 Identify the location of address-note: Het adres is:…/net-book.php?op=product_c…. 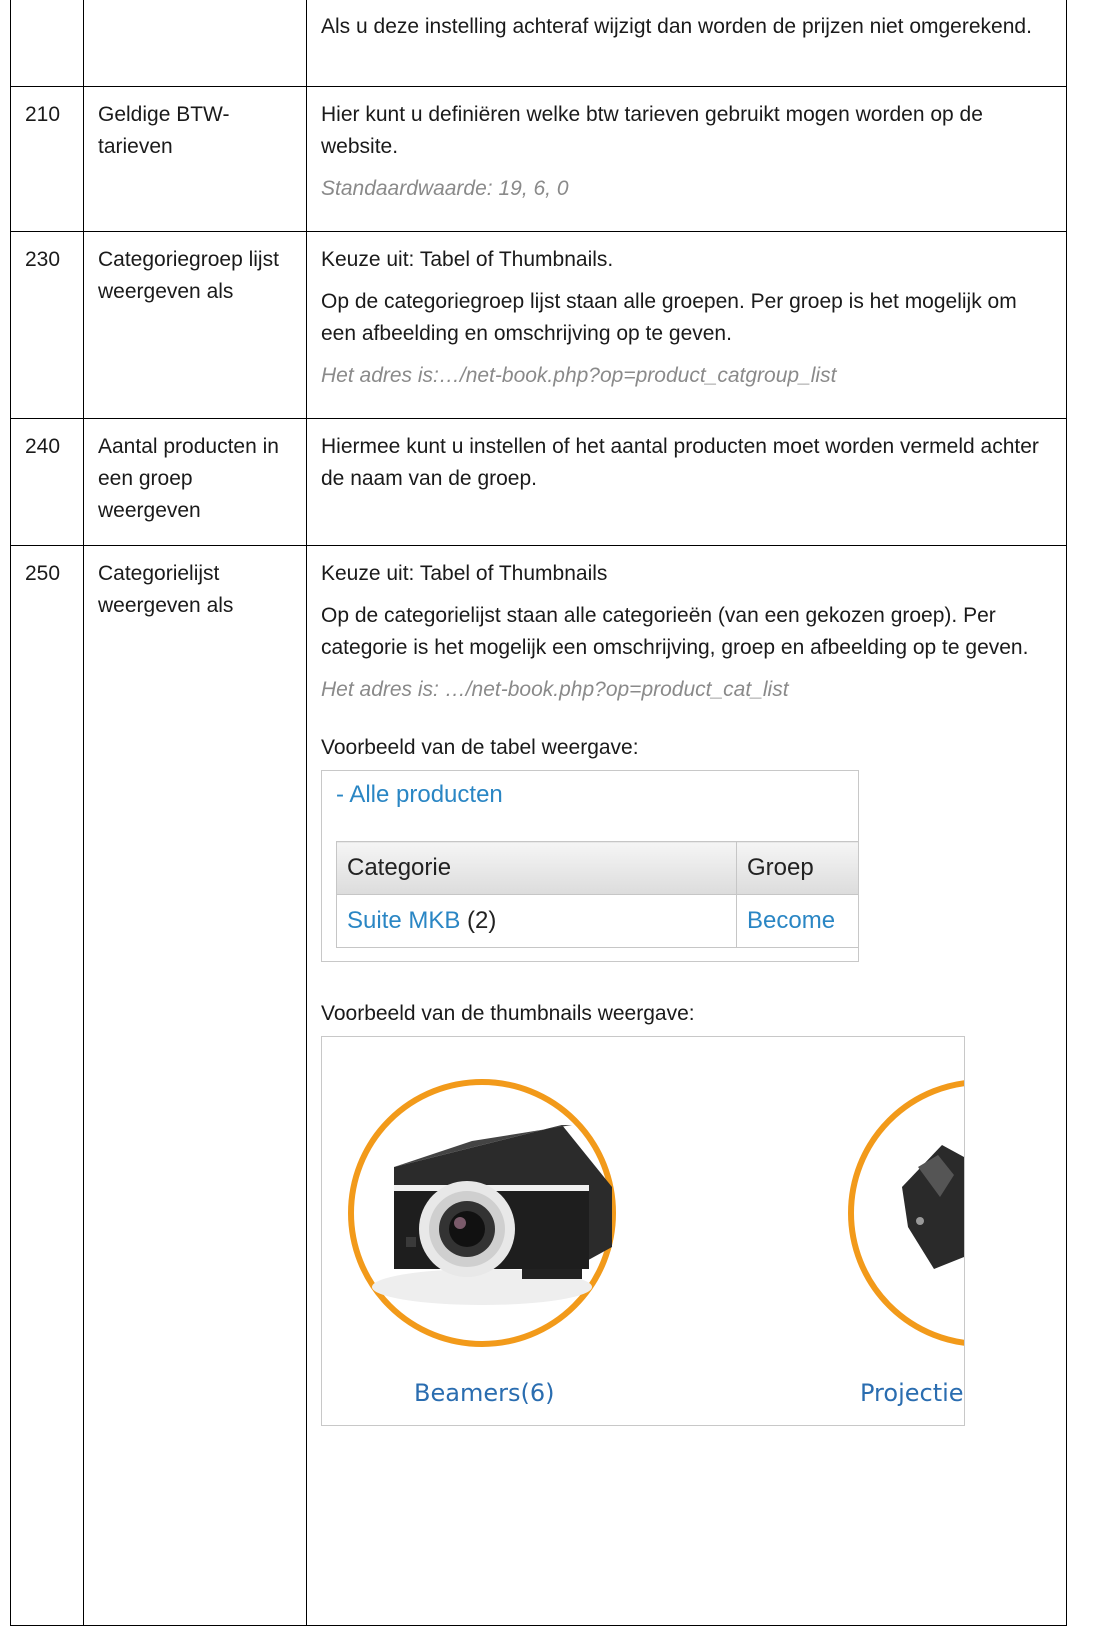
(579, 375).